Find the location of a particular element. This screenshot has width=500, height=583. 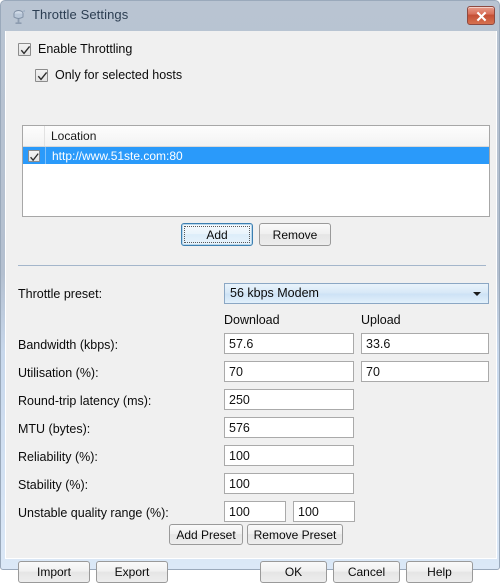

only-selected-hosts-checkbox is located at coordinates (41, 75).